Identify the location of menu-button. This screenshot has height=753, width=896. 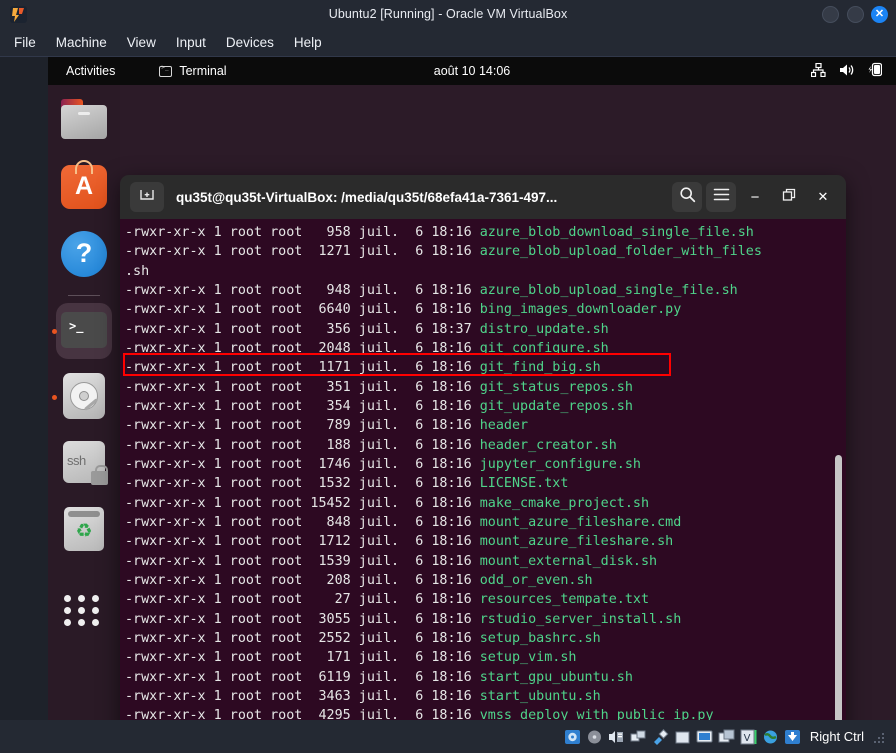
(721, 197).